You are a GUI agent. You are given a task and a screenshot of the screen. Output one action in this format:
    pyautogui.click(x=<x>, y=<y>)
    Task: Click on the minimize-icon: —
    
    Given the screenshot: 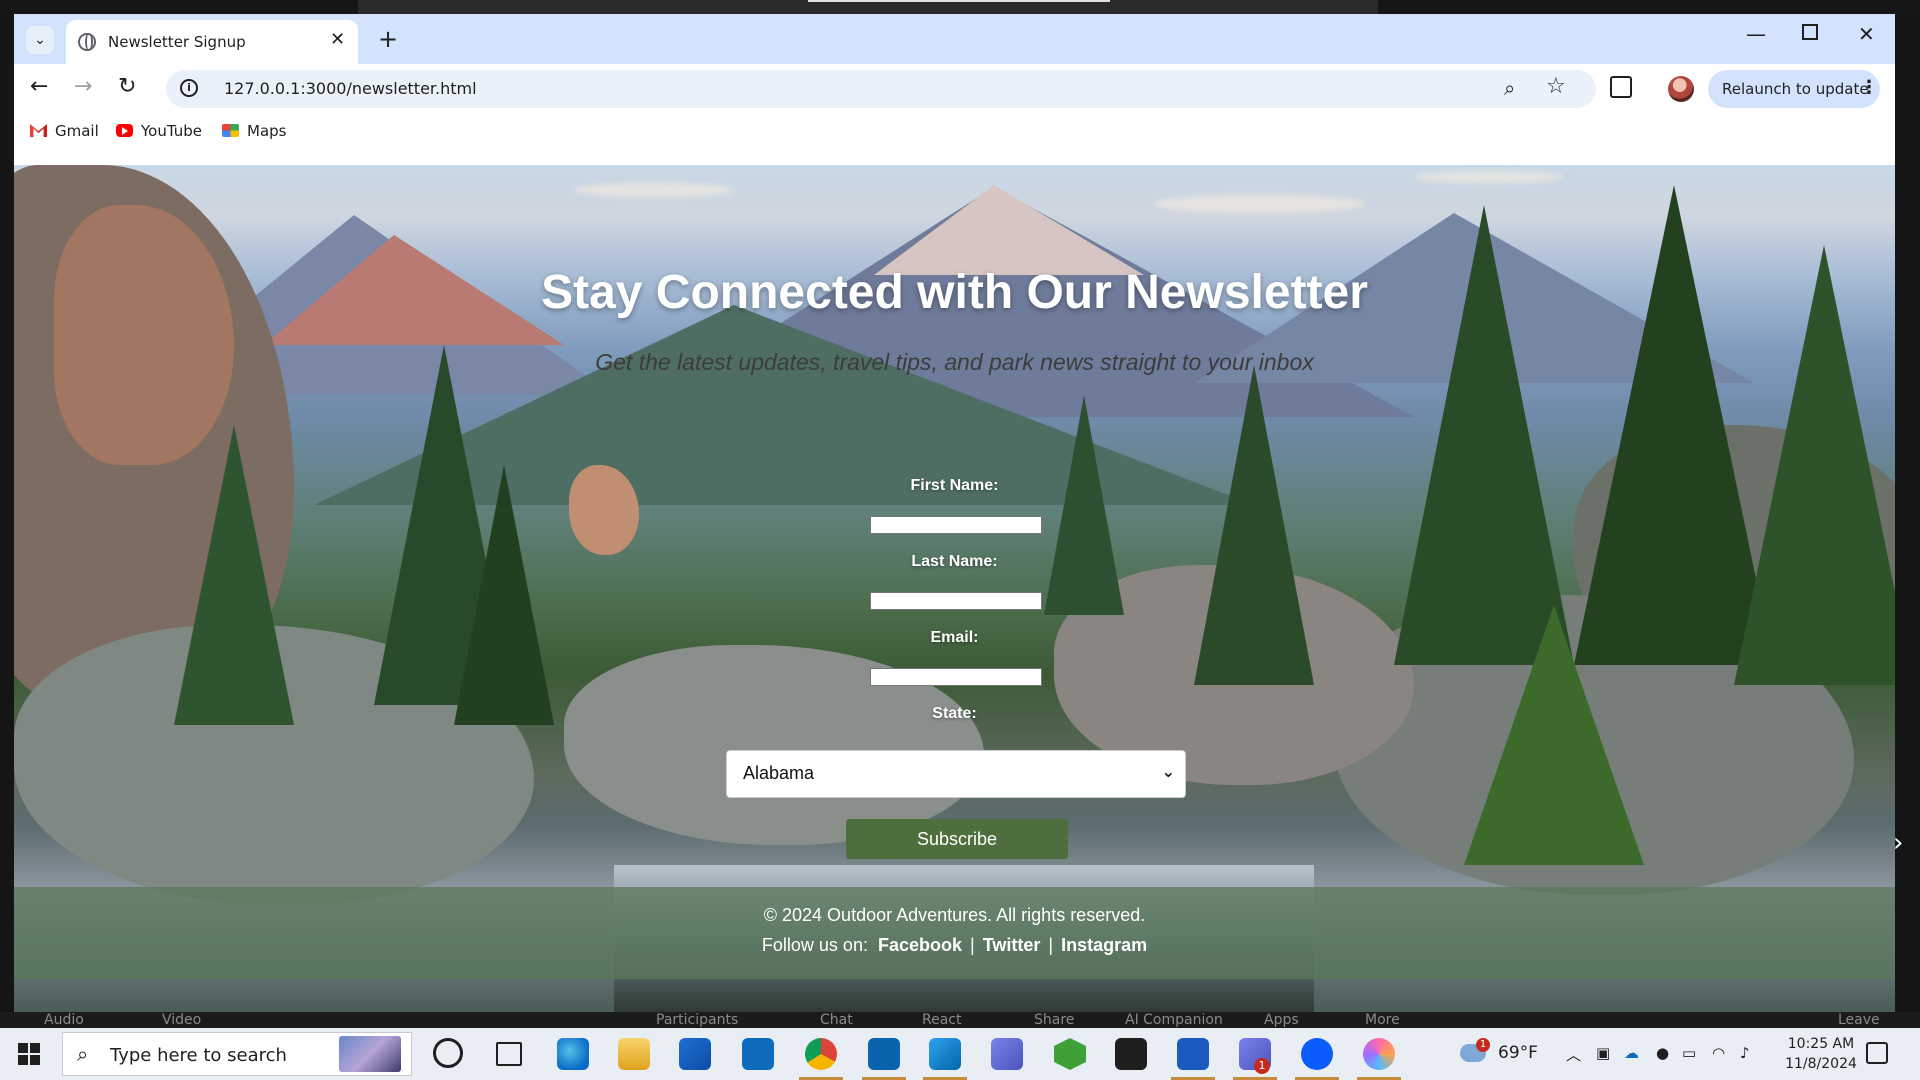 What is the action you would take?
    pyautogui.click(x=1756, y=34)
    